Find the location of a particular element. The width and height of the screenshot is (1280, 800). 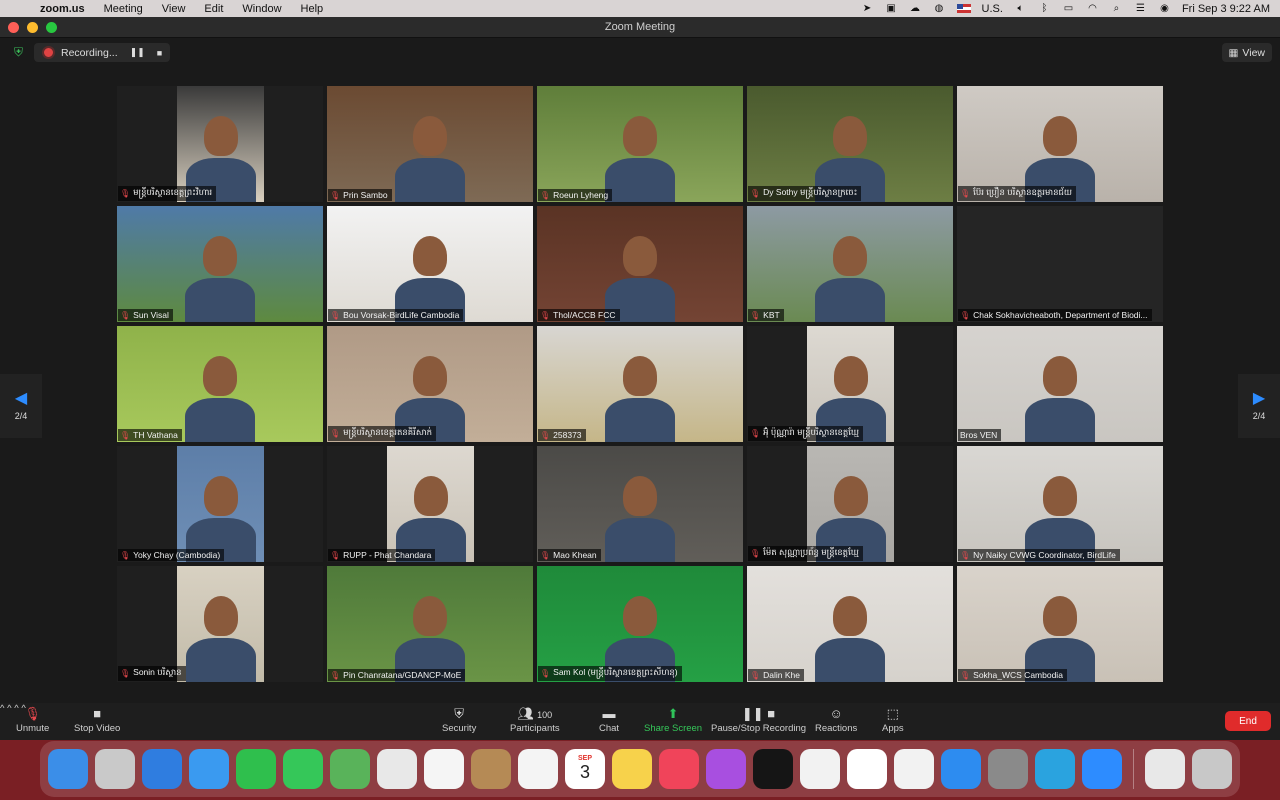

participant-tile: 🎙︎ មន្ត្រីបរិស្ថានខេត្តព្រះវិហារ is located at coordinates (220, 144).